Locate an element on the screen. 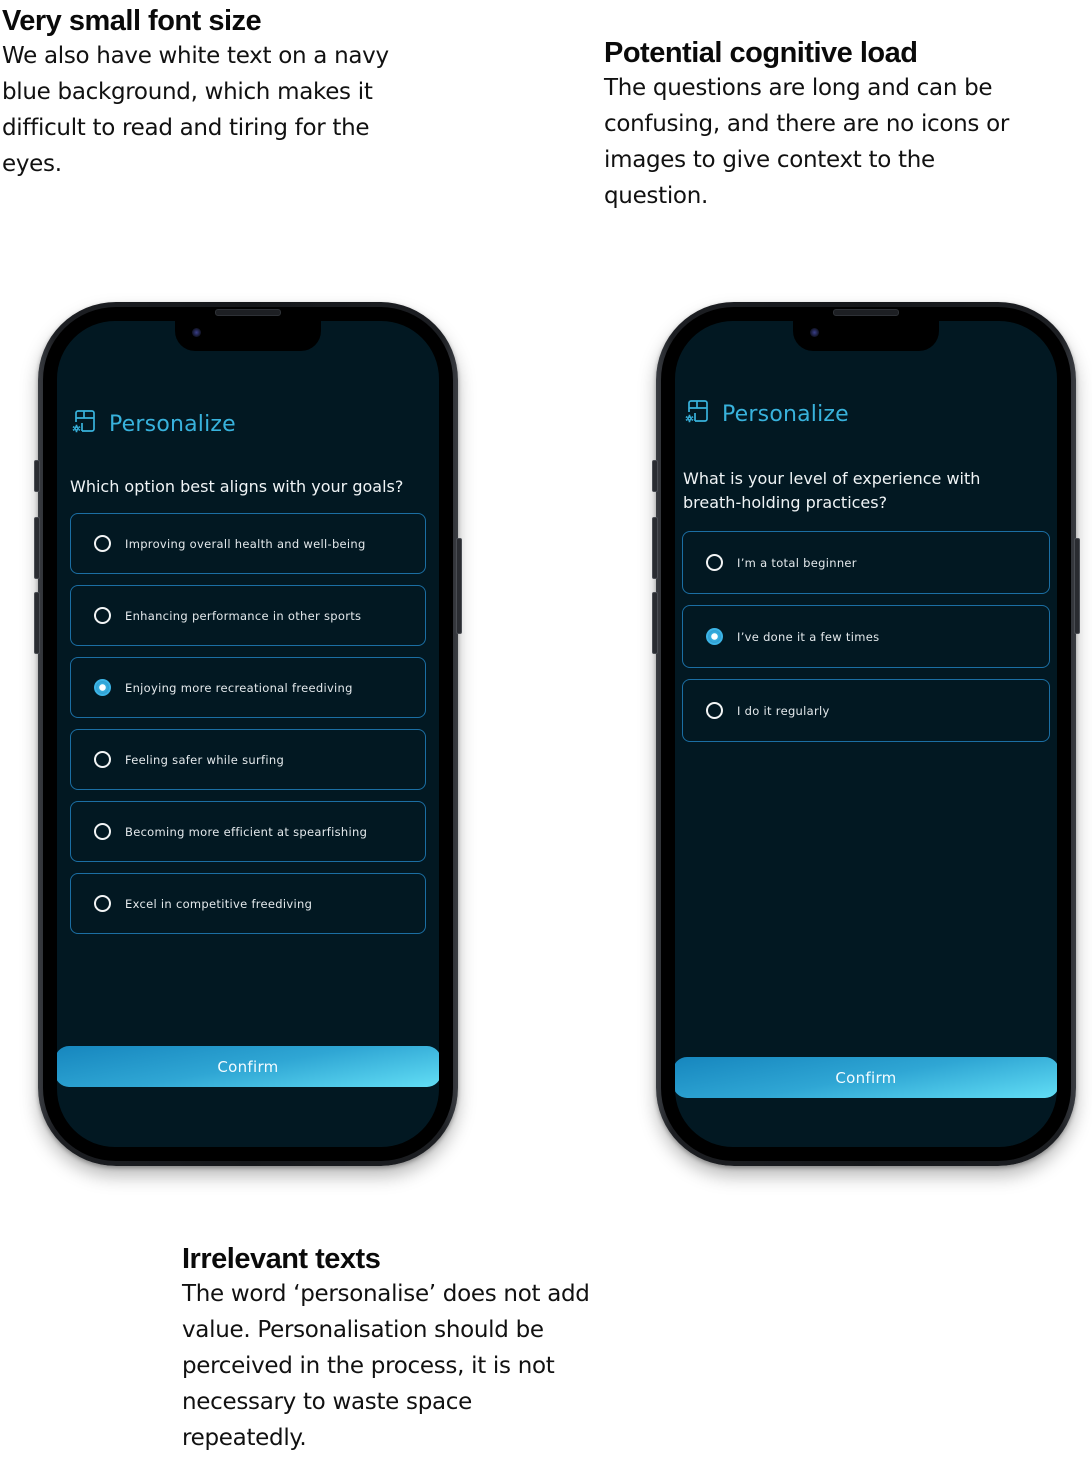 The image size is (1092, 1460). option-label: Enhancing performance in other sports is located at coordinates (243, 615).